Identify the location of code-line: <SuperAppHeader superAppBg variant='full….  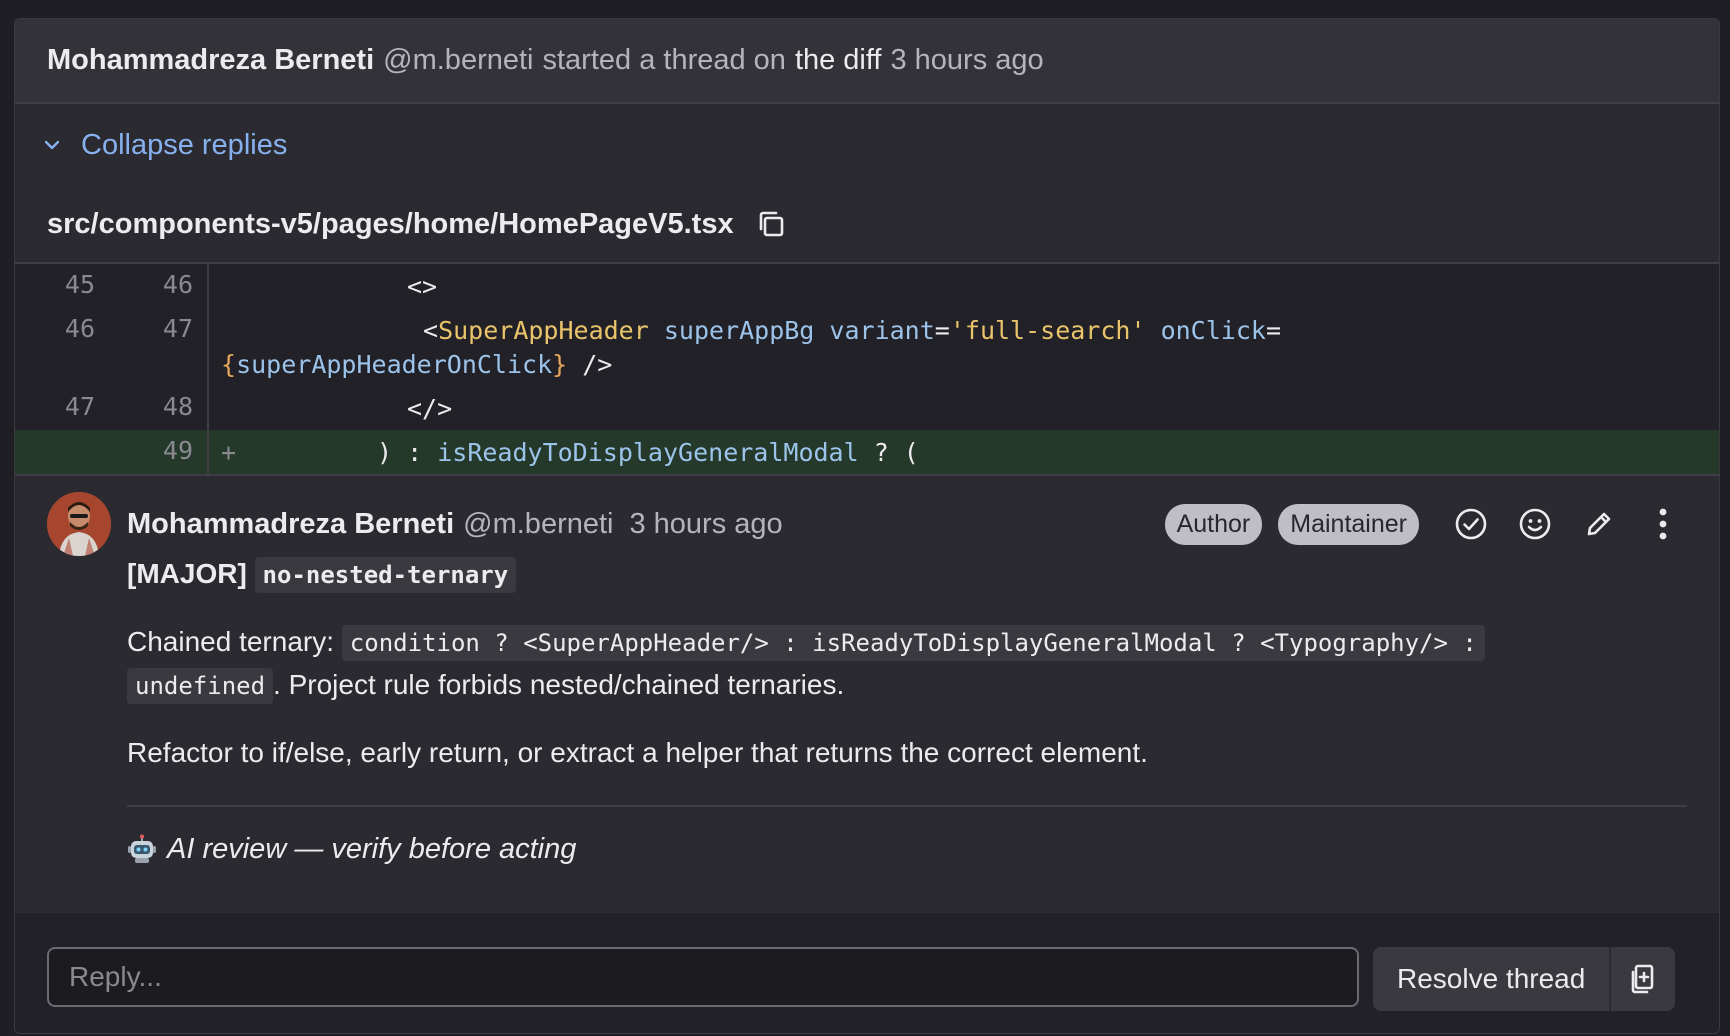
(964, 347).